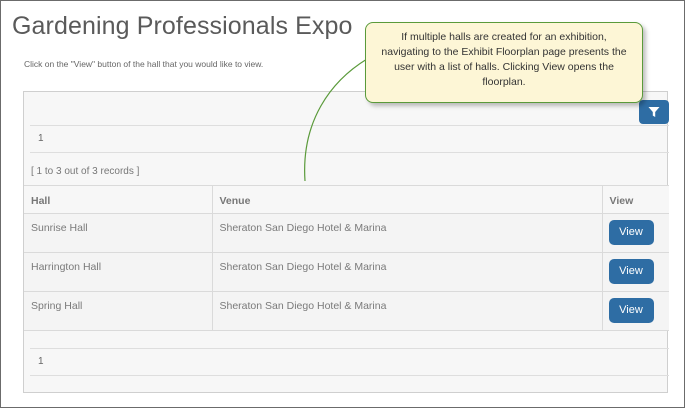 The width and height of the screenshot is (685, 408). I want to click on pager-top: 1, so click(349, 139).